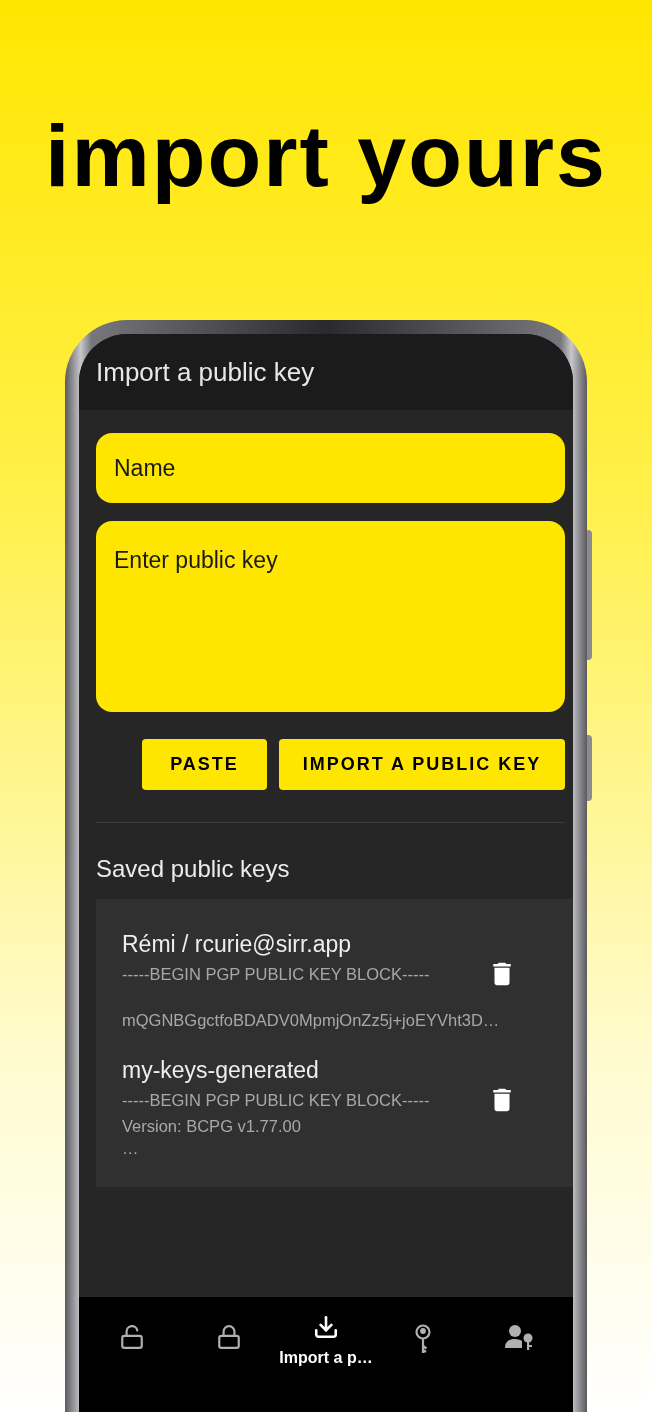 The image size is (652, 1412). I want to click on public-key-field: Enter public key, so click(330, 616).